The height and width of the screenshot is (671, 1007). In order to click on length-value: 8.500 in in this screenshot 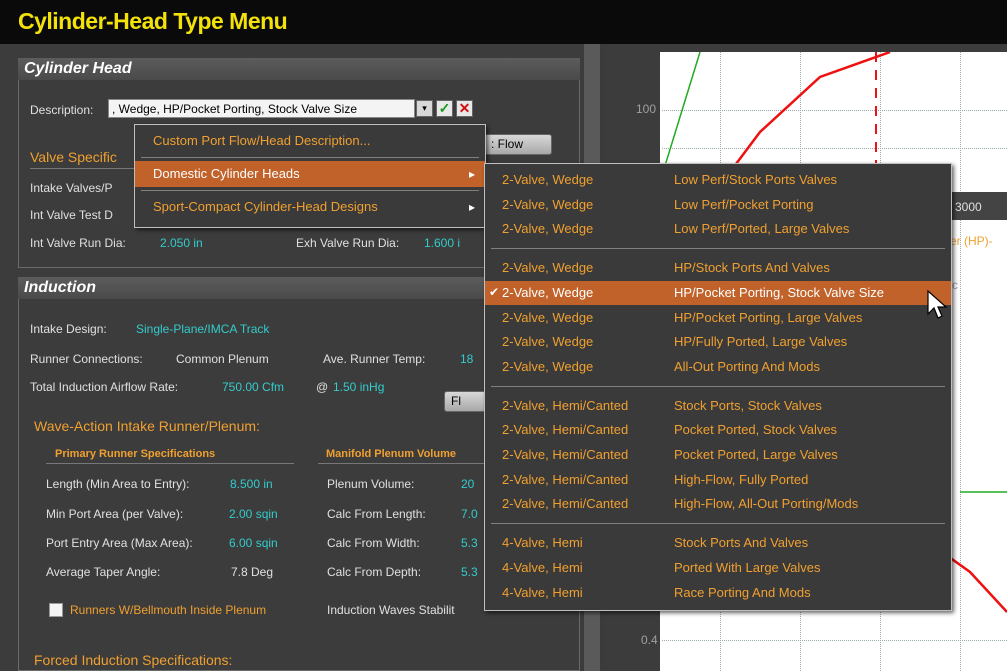, I will do `click(251, 484)`.